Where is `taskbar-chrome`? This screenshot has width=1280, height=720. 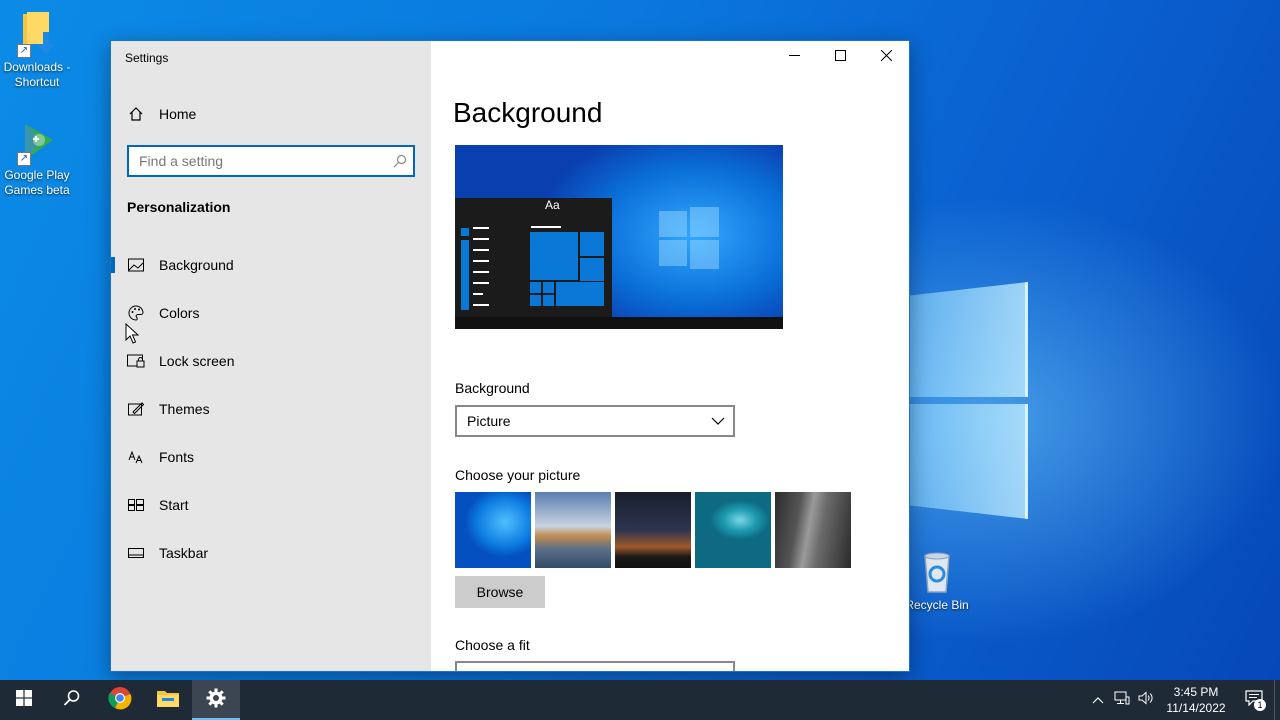 taskbar-chrome is located at coordinates (120, 700).